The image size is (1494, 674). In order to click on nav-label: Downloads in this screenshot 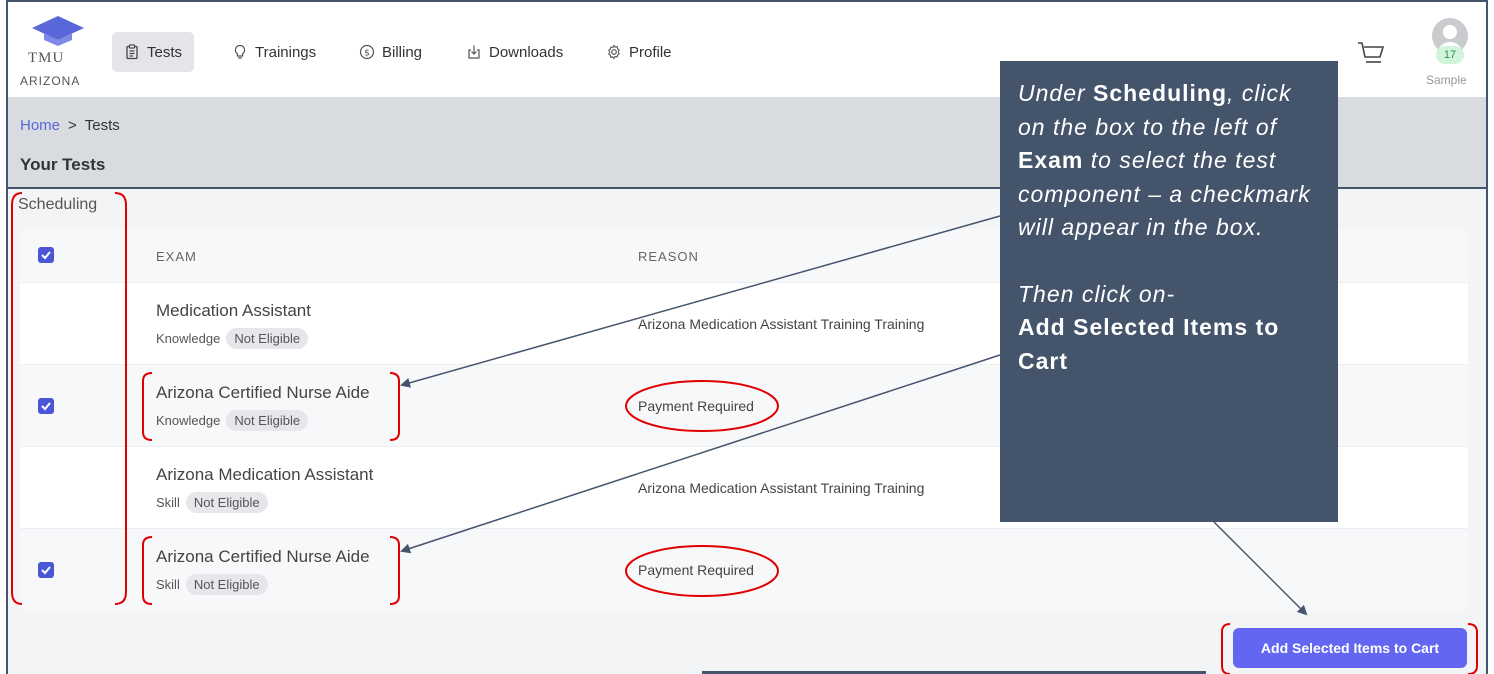, I will do `click(526, 52)`.